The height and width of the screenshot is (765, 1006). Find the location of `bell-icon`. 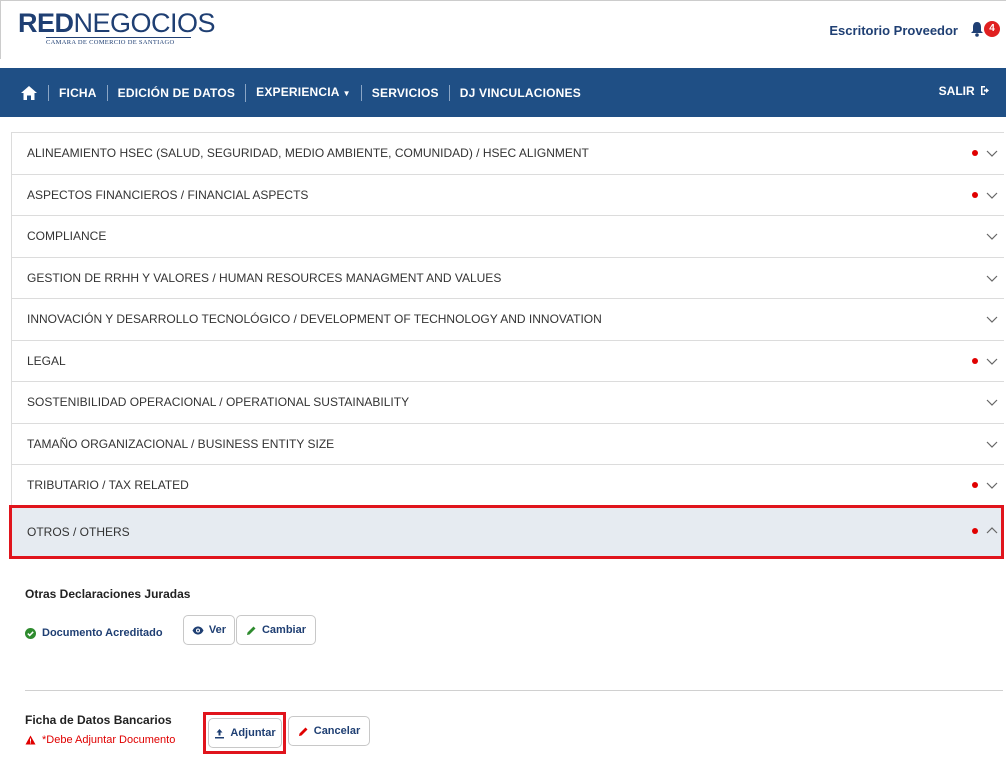

bell-icon is located at coordinates (977, 29).